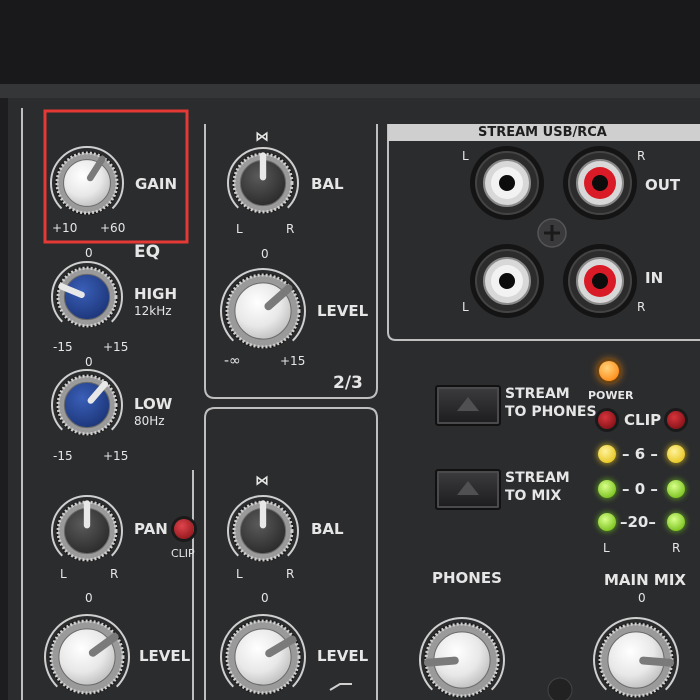 The image size is (700, 700). I want to click on rca-out-left, so click(507, 183).